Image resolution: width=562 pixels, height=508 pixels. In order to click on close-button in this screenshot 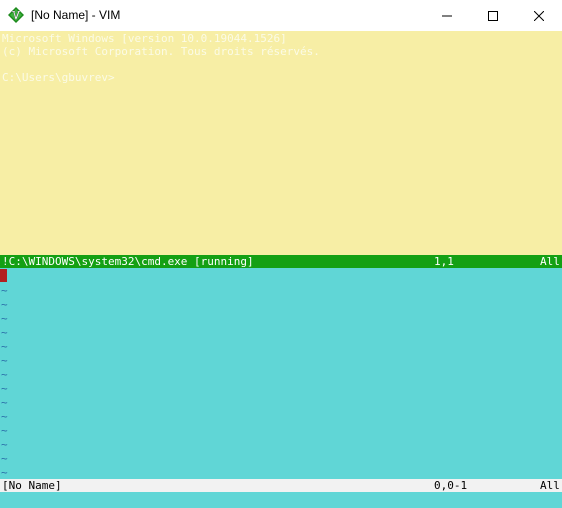, I will do `click(539, 15)`.